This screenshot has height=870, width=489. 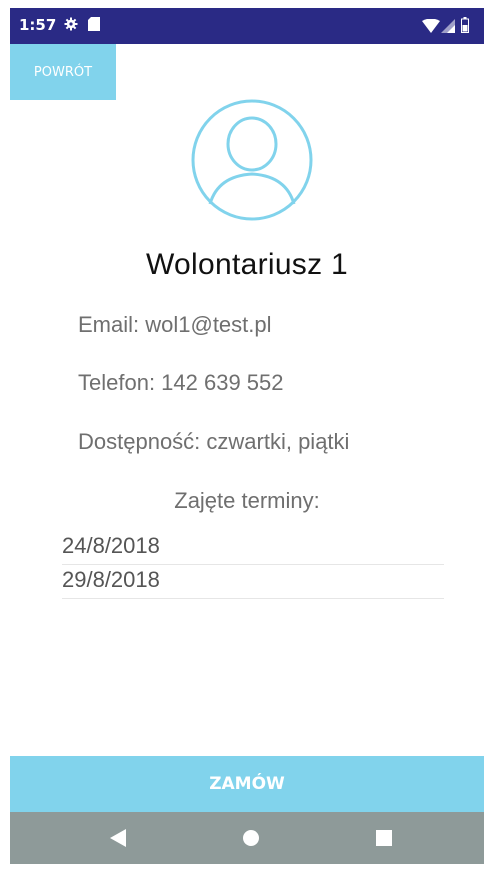 What do you see at coordinates (94, 24) in the screenshot?
I see `sd-card-icon` at bounding box center [94, 24].